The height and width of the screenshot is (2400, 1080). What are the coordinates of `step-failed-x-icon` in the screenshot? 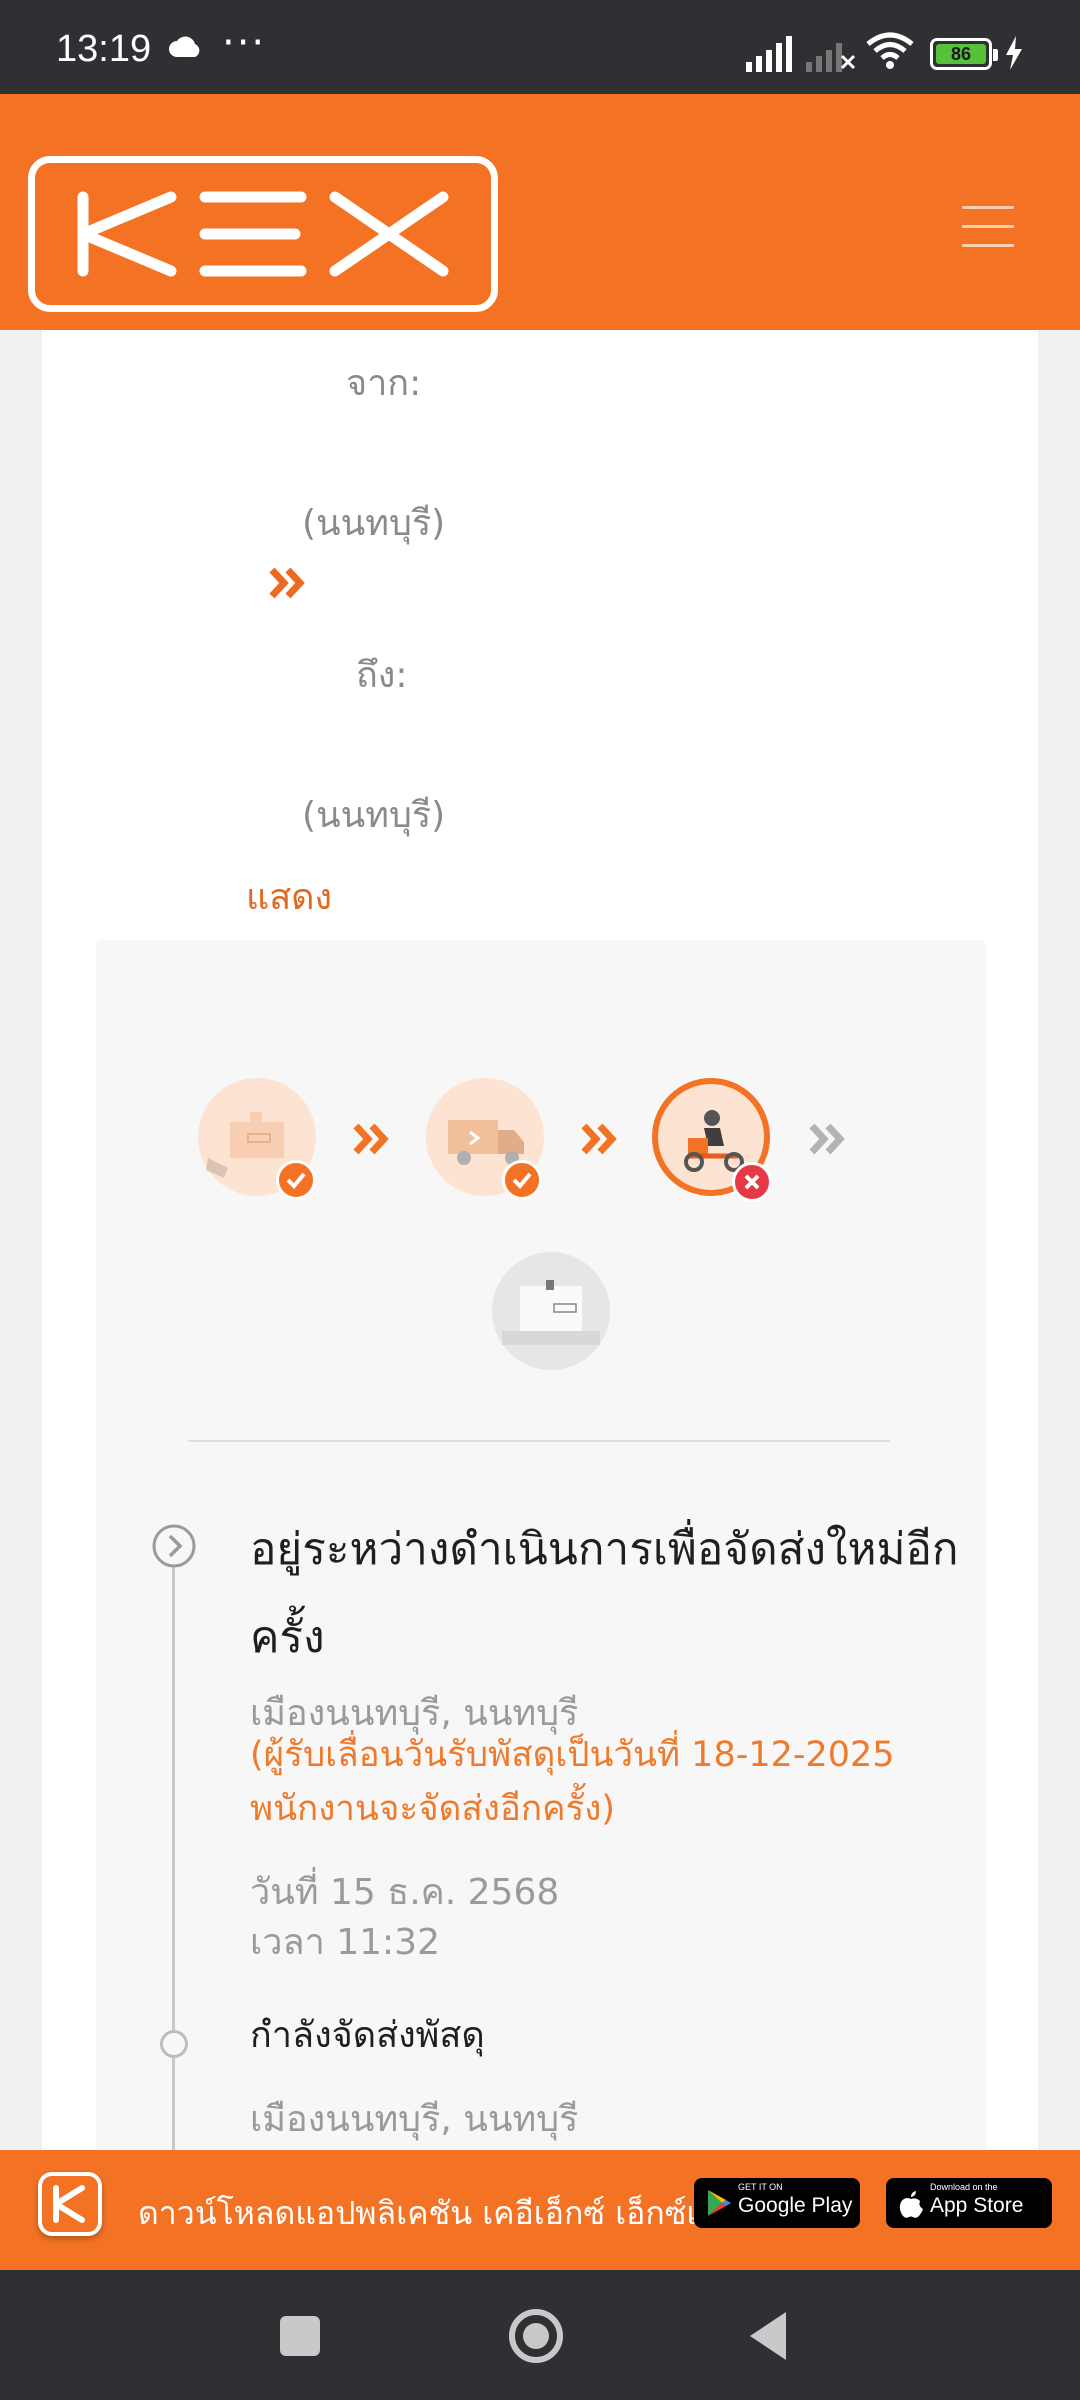 It's located at (752, 1182).